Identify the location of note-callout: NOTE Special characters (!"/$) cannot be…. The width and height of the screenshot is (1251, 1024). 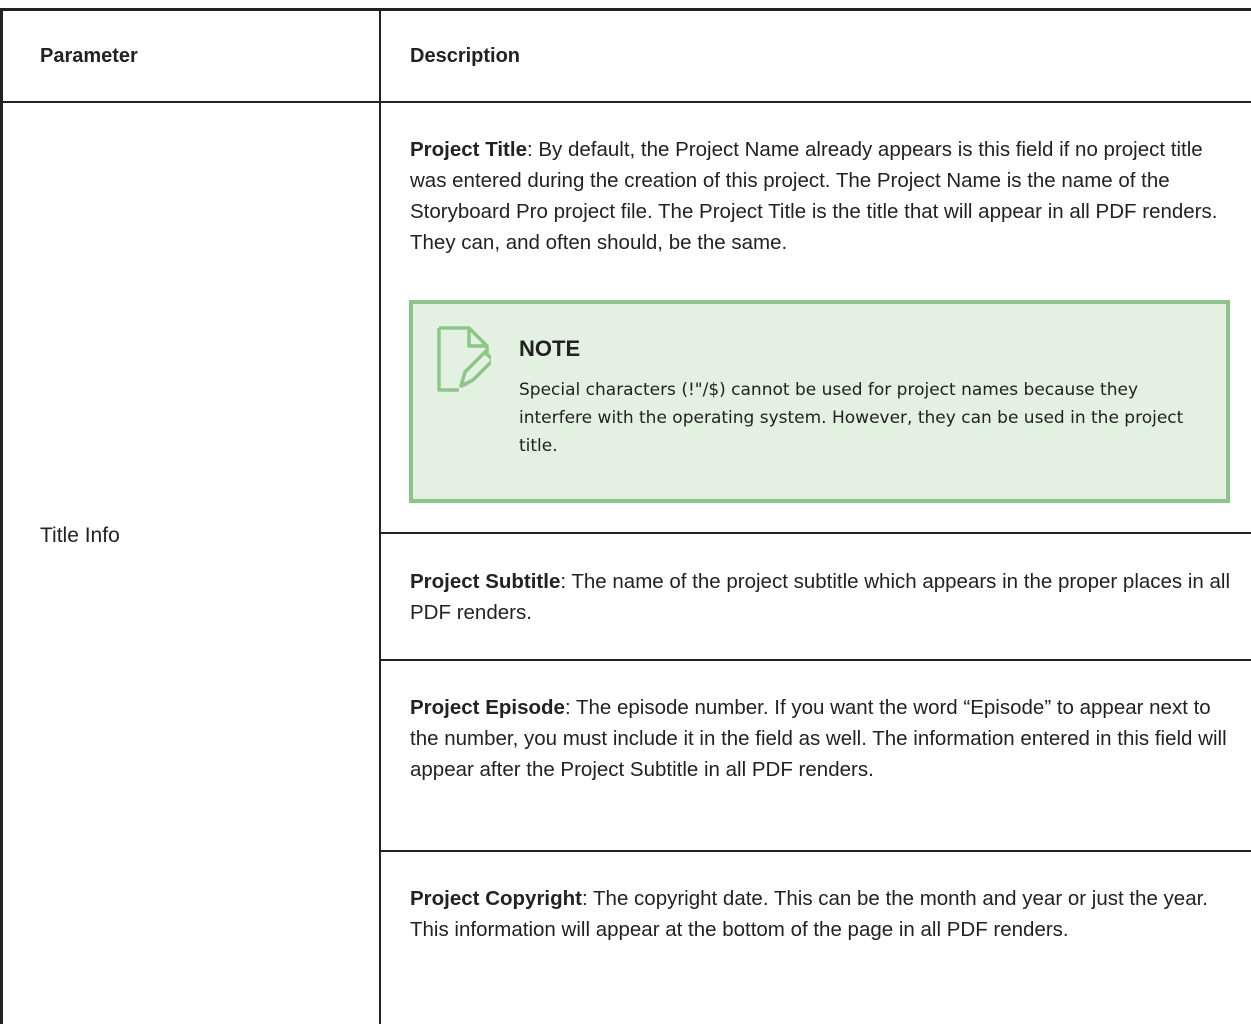
(819, 401).